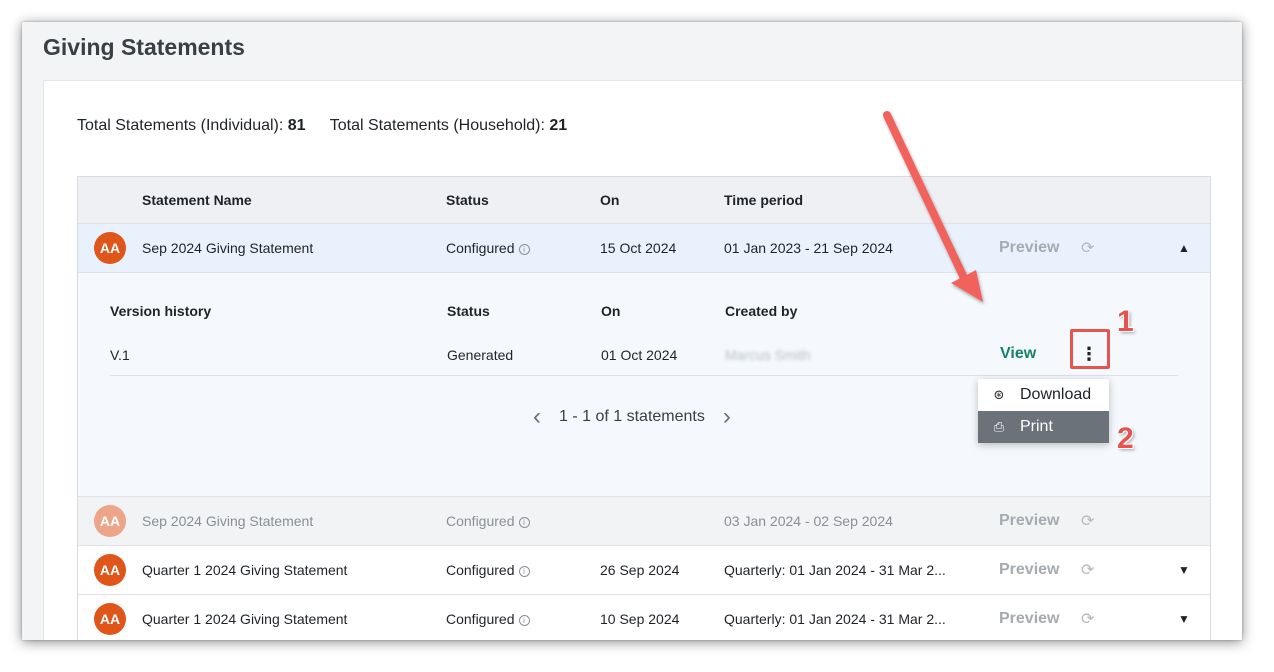  Describe the element at coordinates (808, 248) in the screenshot. I see `statement-period: 01 Jan 2023 - 21 Sep 2024` at that location.